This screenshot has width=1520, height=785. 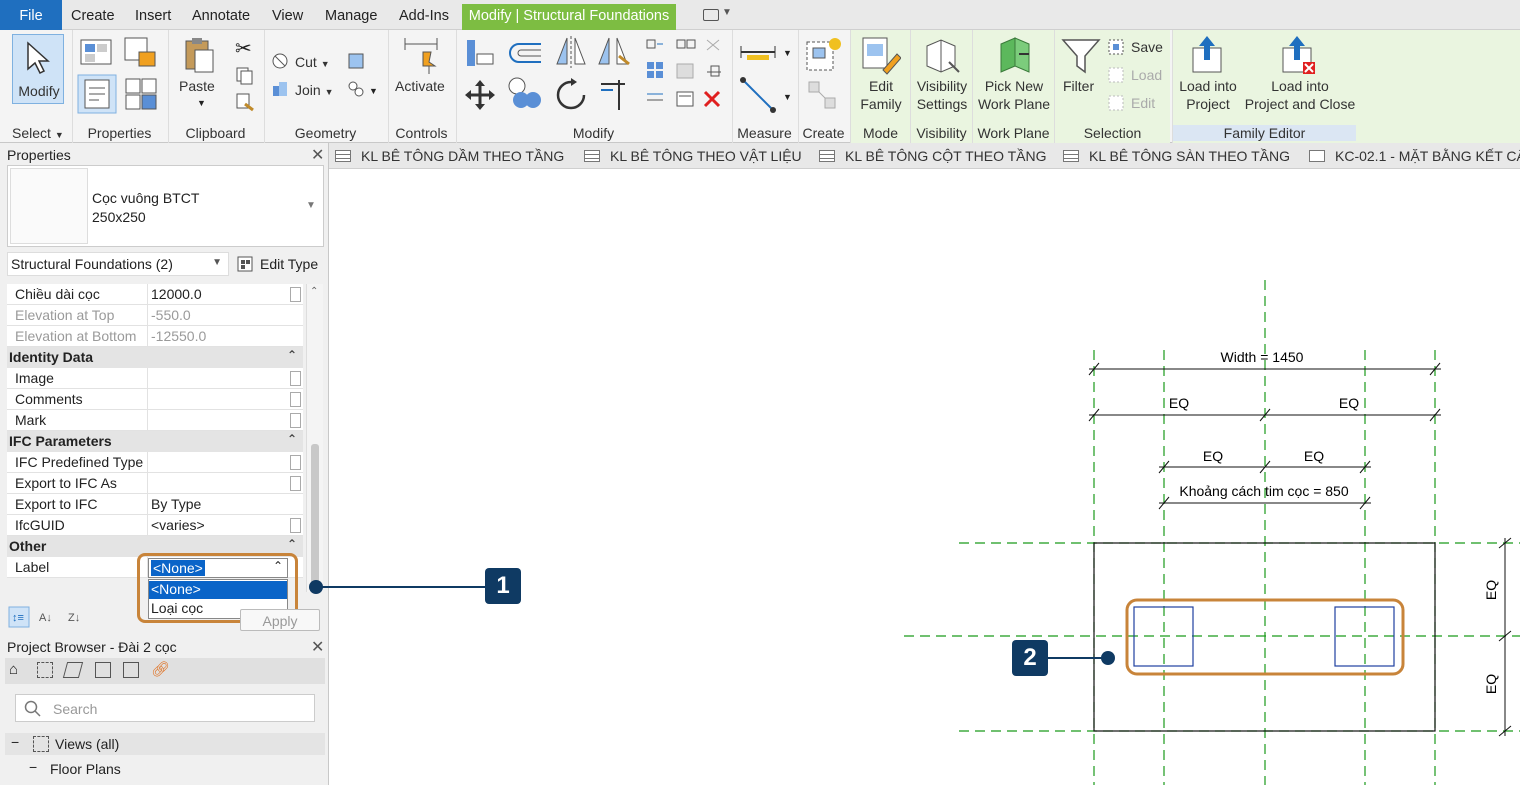 What do you see at coordinates (165, 769) in the screenshot?
I see `tree-floor-plans: − Floor Plans` at bounding box center [165, 769].